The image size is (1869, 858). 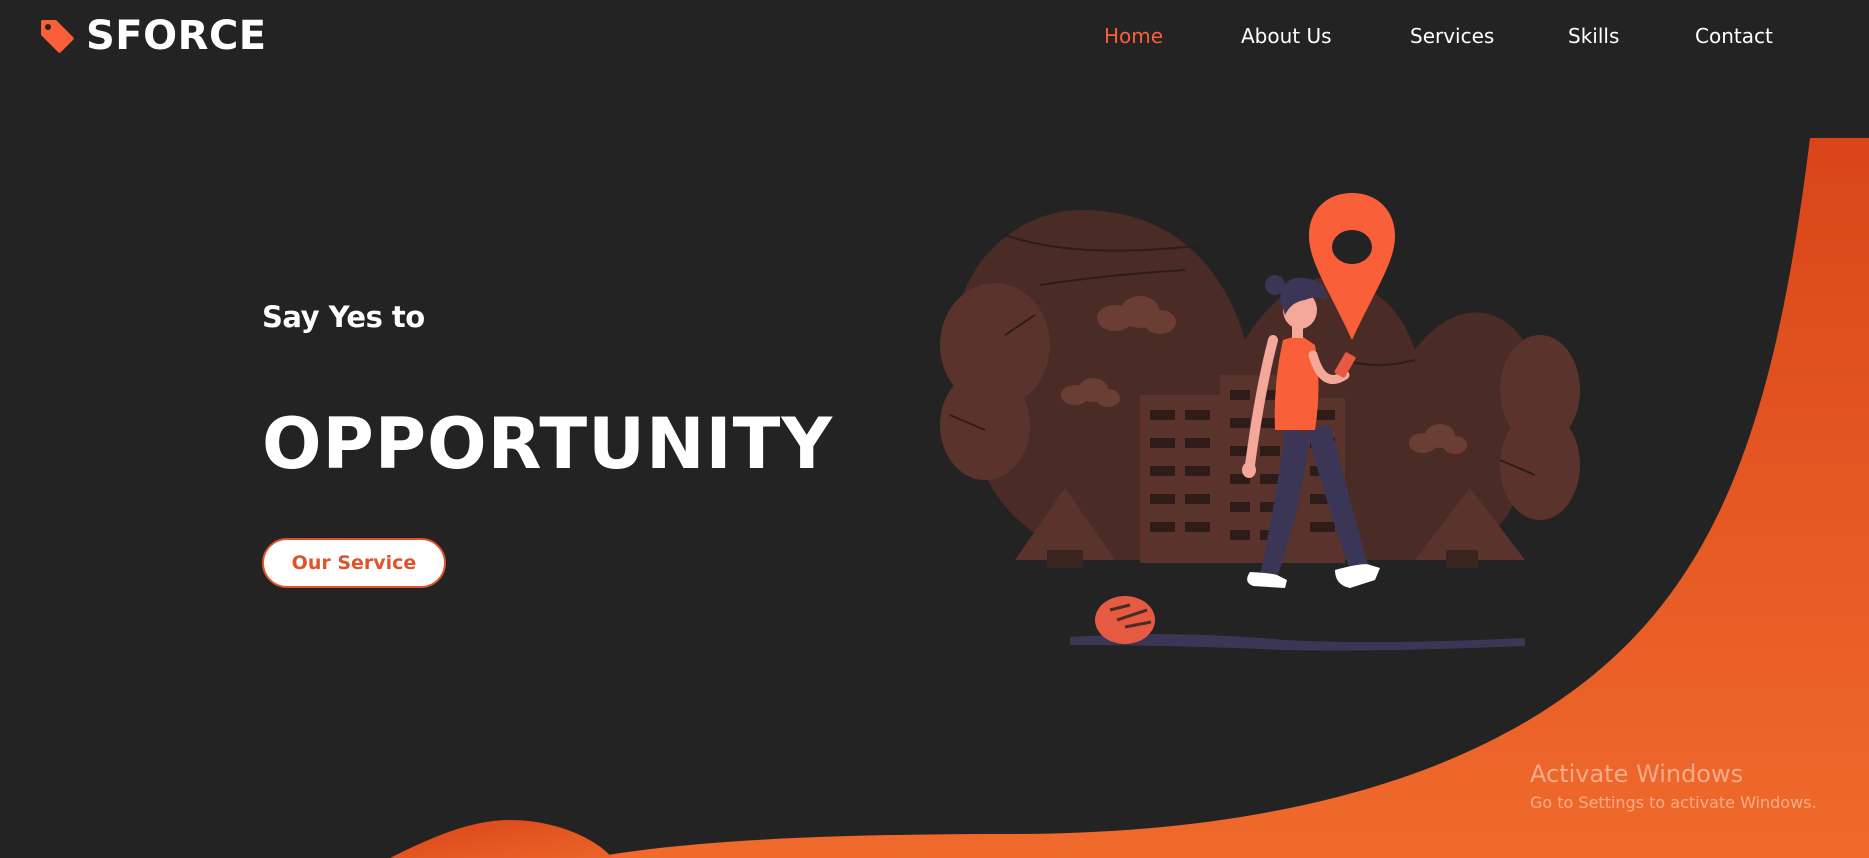 What do you see at coordinates (1133, 36) in the screenshot?
I see `nav-item-home: Home` at bounding box center [1133, 36].